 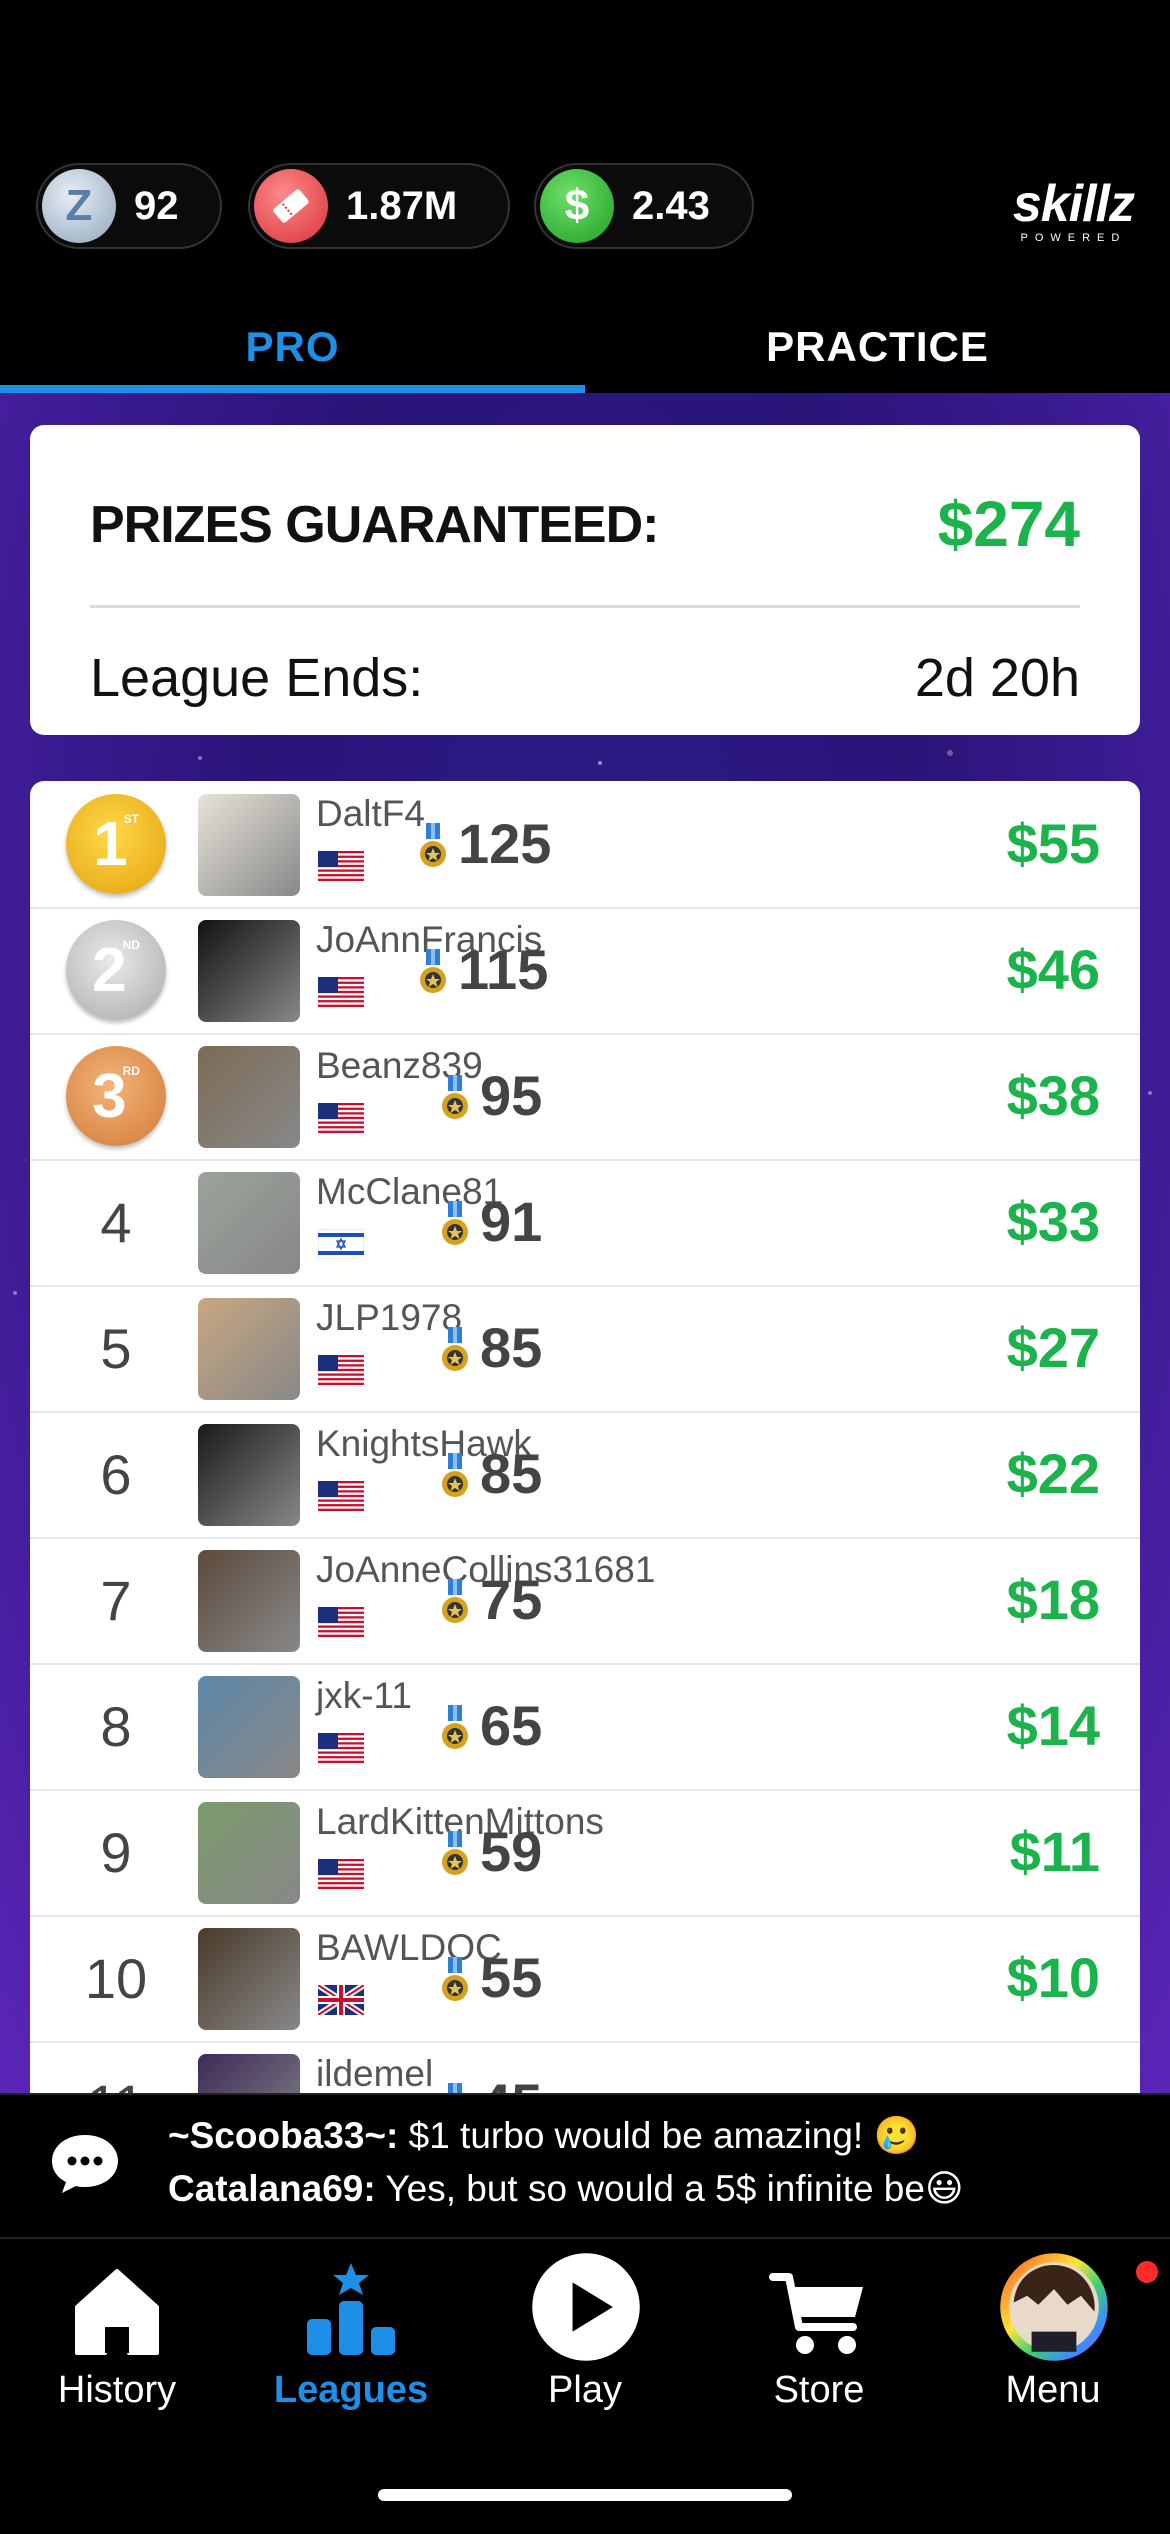 I want to click on cash-value: 2.43, so click(x=671, y=205).